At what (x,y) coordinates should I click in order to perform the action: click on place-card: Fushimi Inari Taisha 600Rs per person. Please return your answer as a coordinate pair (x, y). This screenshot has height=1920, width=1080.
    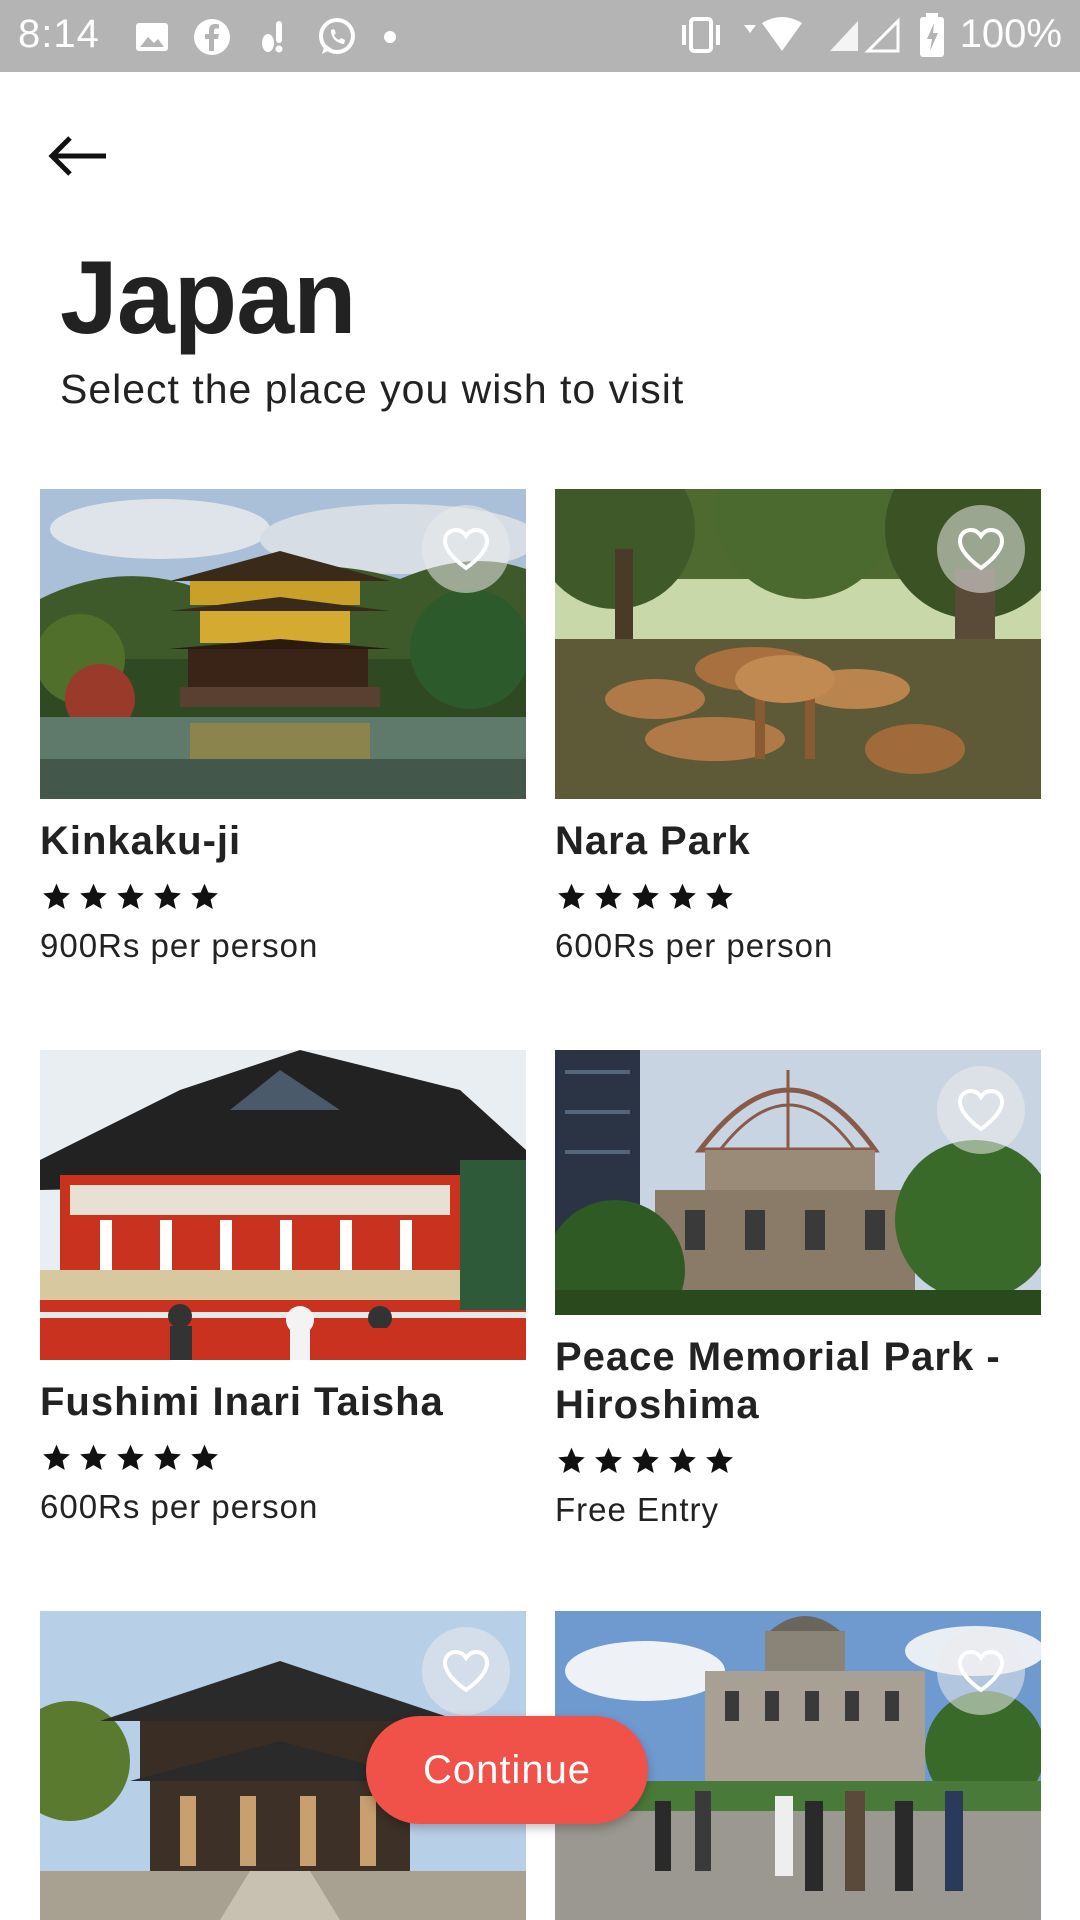
    Looking at the image, I should click on (283, 1288).